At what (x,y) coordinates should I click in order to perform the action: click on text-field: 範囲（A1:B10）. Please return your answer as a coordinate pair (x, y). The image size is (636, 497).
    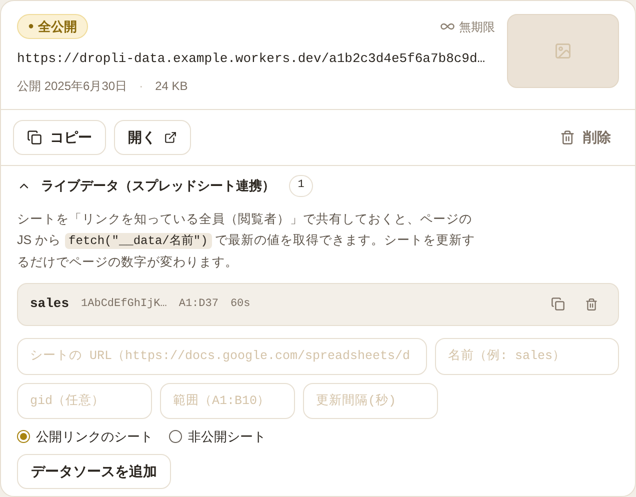
    Looking at the image, I should click on (227, 400).